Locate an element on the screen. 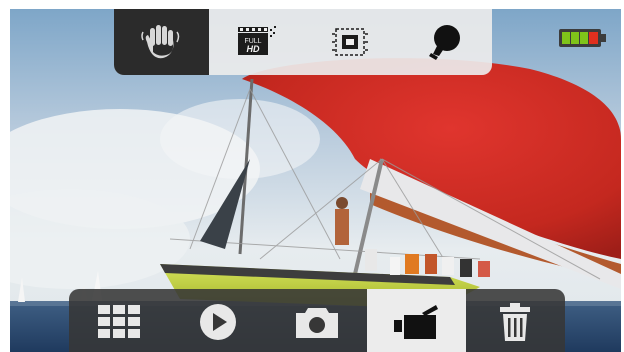 The height and width of the screenshot is (352, 624). trash-icon is located at coordinates (515, 322).